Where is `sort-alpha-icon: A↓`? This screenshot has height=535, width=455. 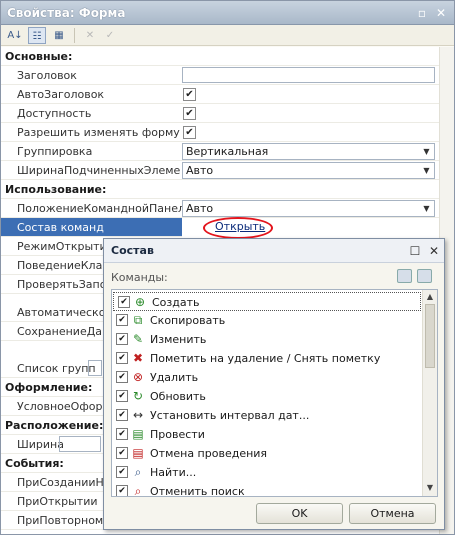 sort-alpha-icon: A↓ is located at coordinates (15, 35).